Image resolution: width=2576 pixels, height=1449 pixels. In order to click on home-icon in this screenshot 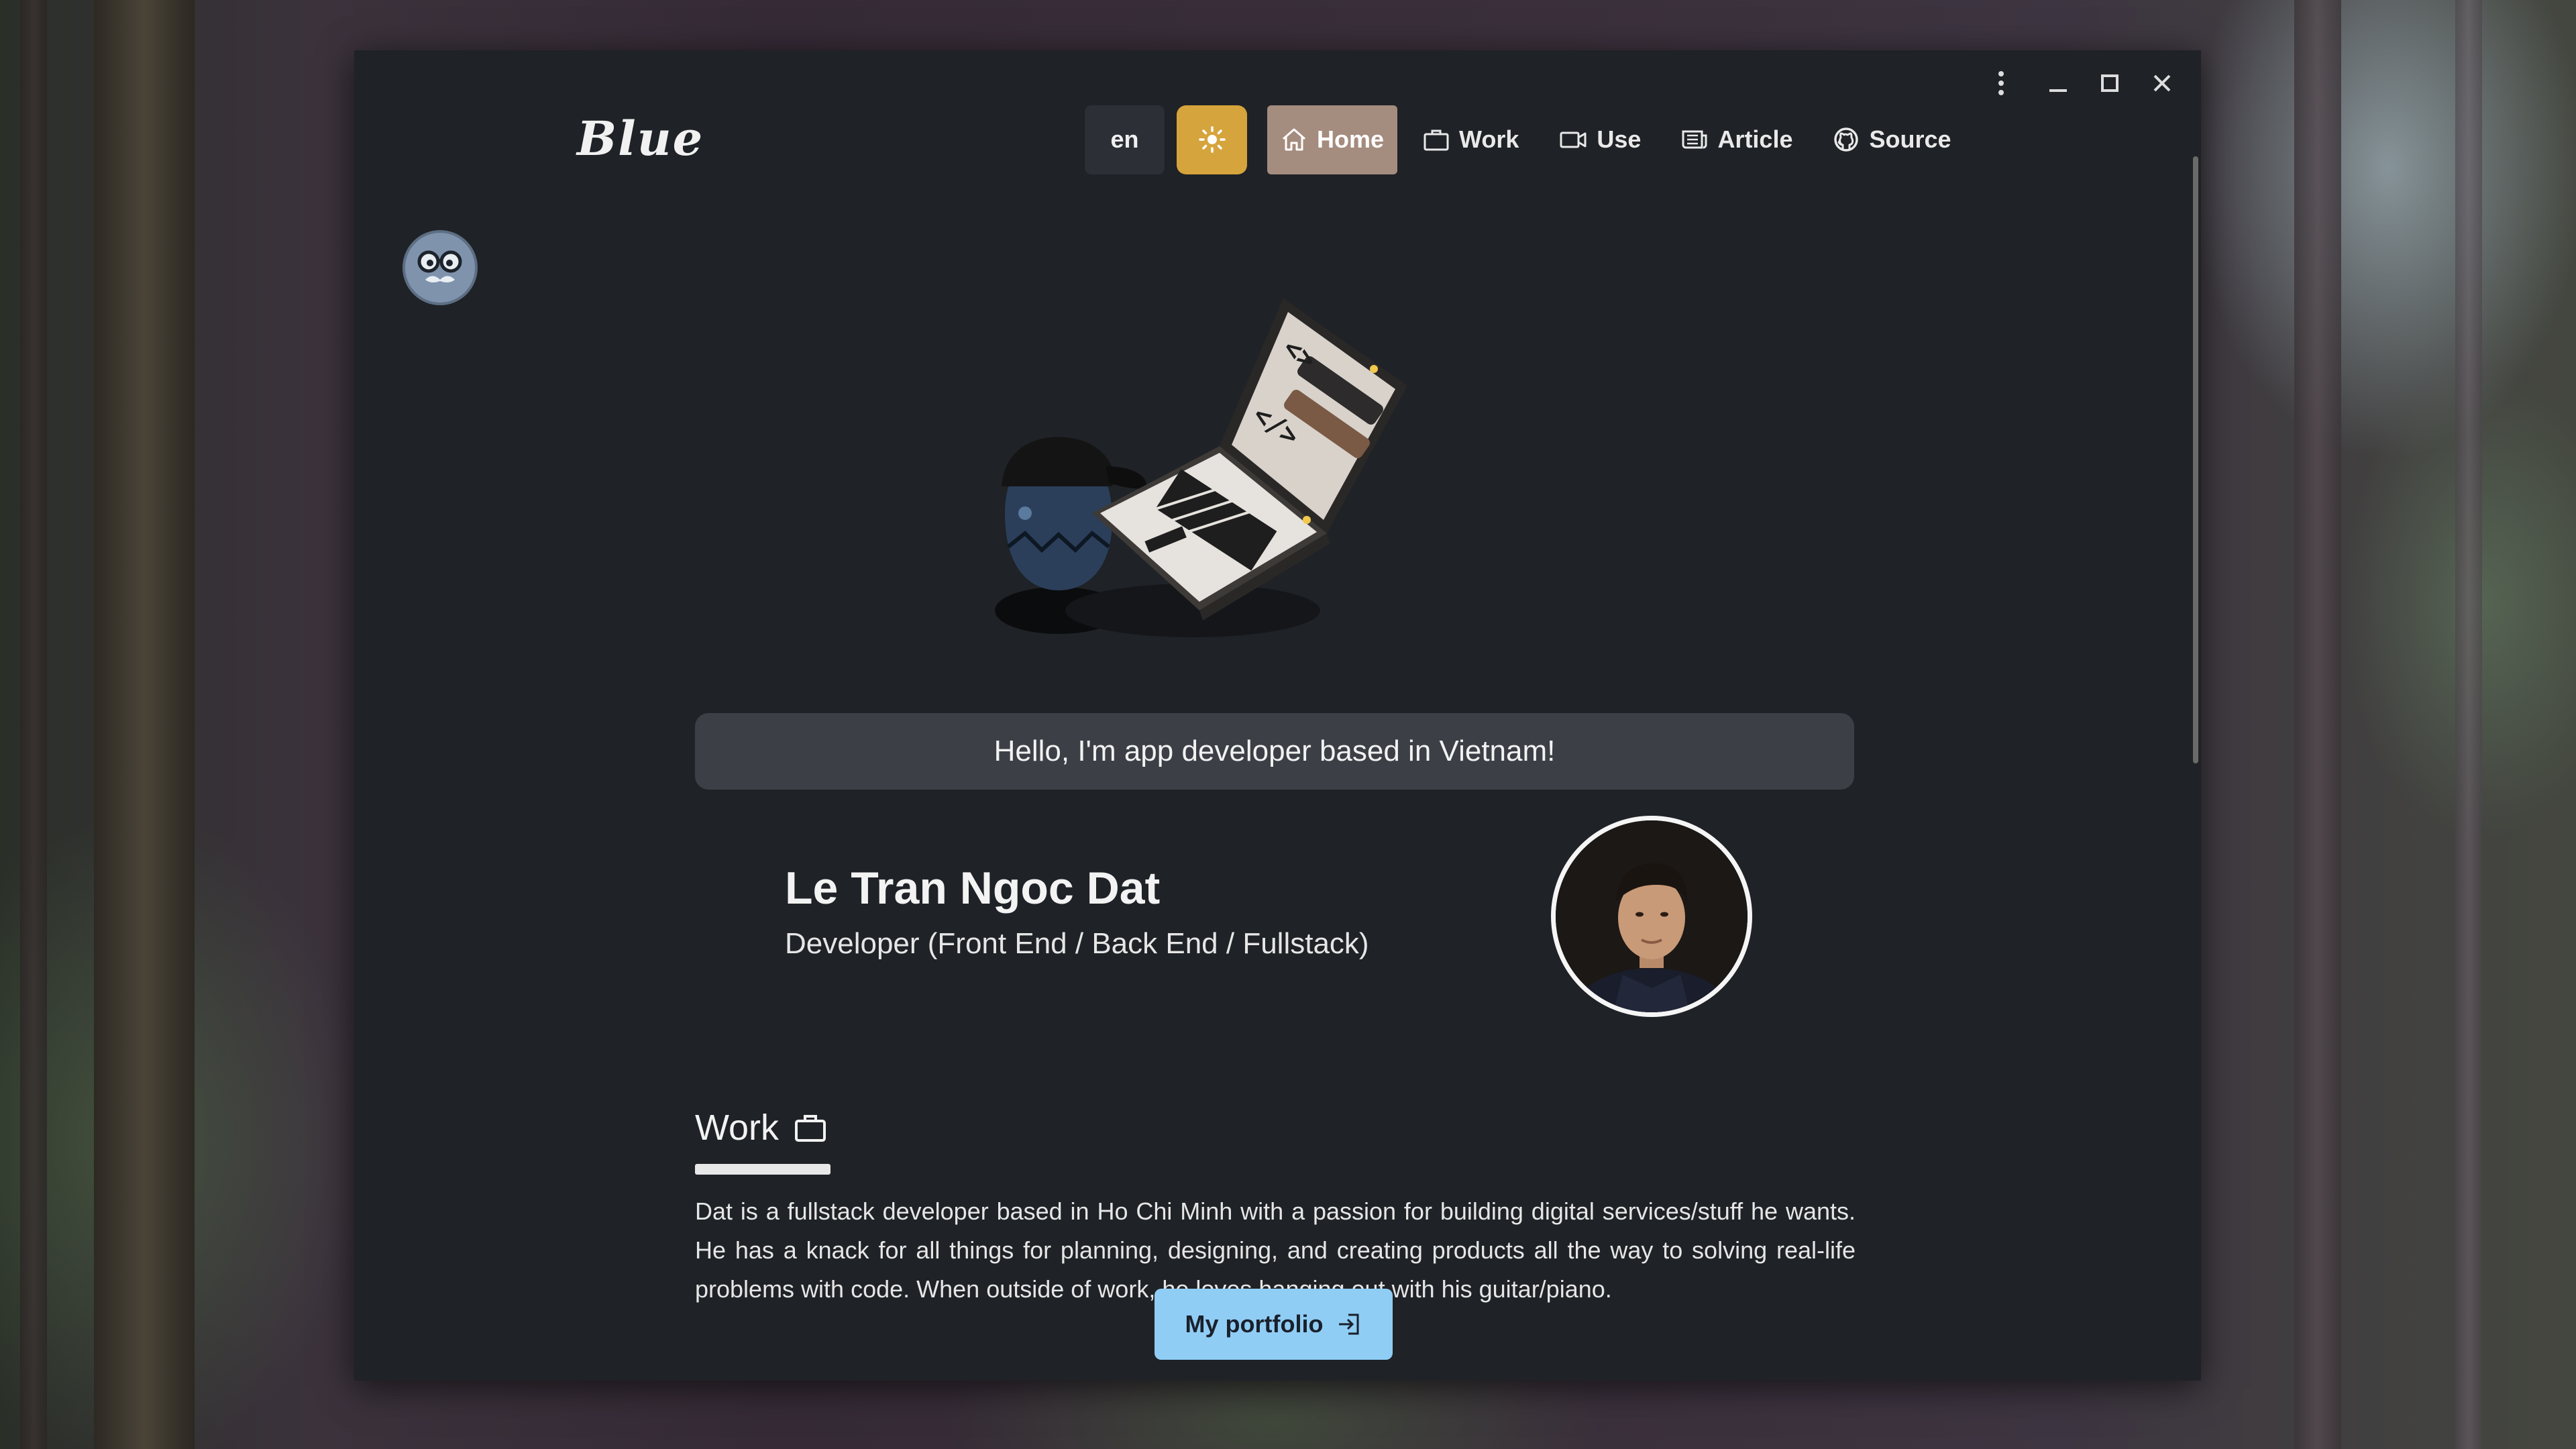, I will do `click(1294, 139)`.